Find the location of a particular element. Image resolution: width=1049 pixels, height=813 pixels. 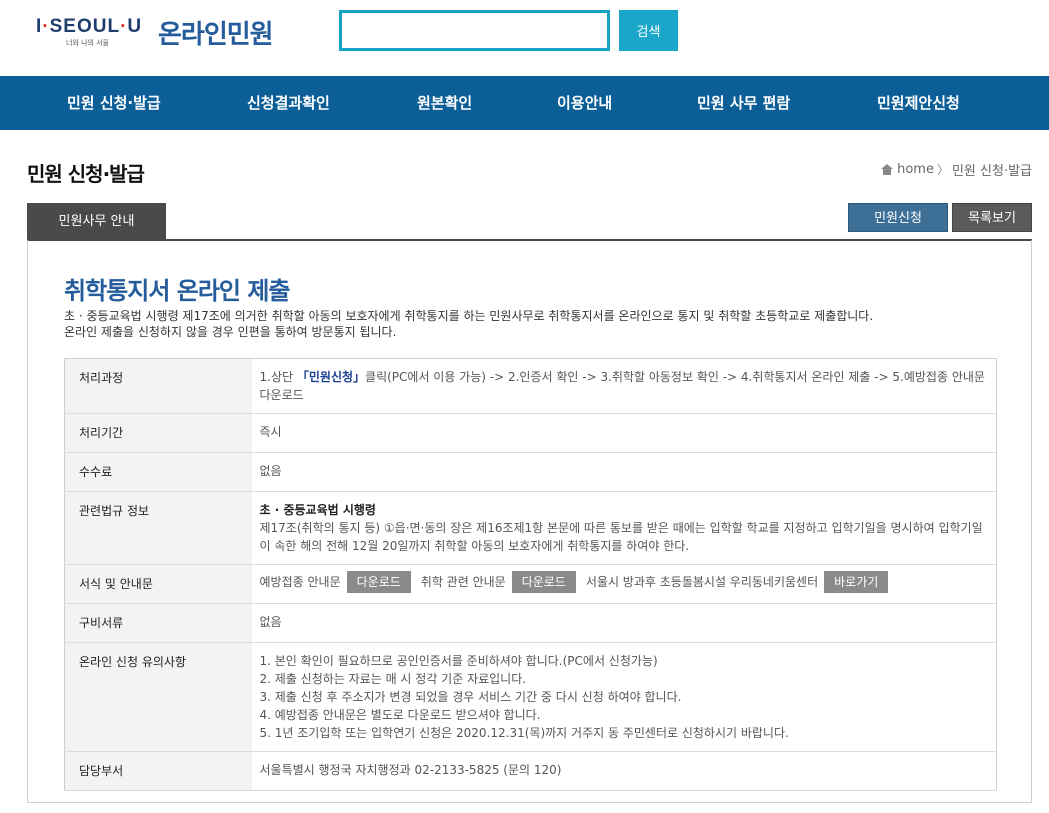

download-vaccination-button: 다운로드 is located at coordinates (378, 582).